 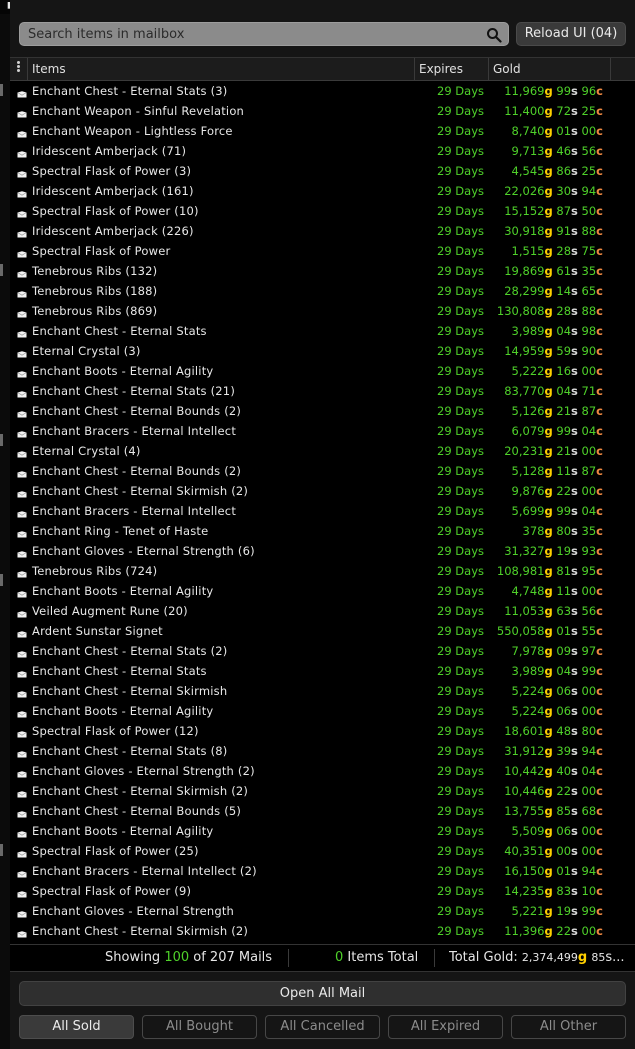 What do you see at coordinates (76, 1027) in the screenshot?
I see `filter-all-sold: All Sold` at bounding box center [76, 1027].